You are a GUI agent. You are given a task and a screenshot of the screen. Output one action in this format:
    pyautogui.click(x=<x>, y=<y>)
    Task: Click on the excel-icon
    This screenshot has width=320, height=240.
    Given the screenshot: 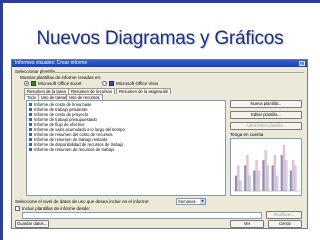 What is the action you would take?
    pyautogui.click(x=33, y=83)
    